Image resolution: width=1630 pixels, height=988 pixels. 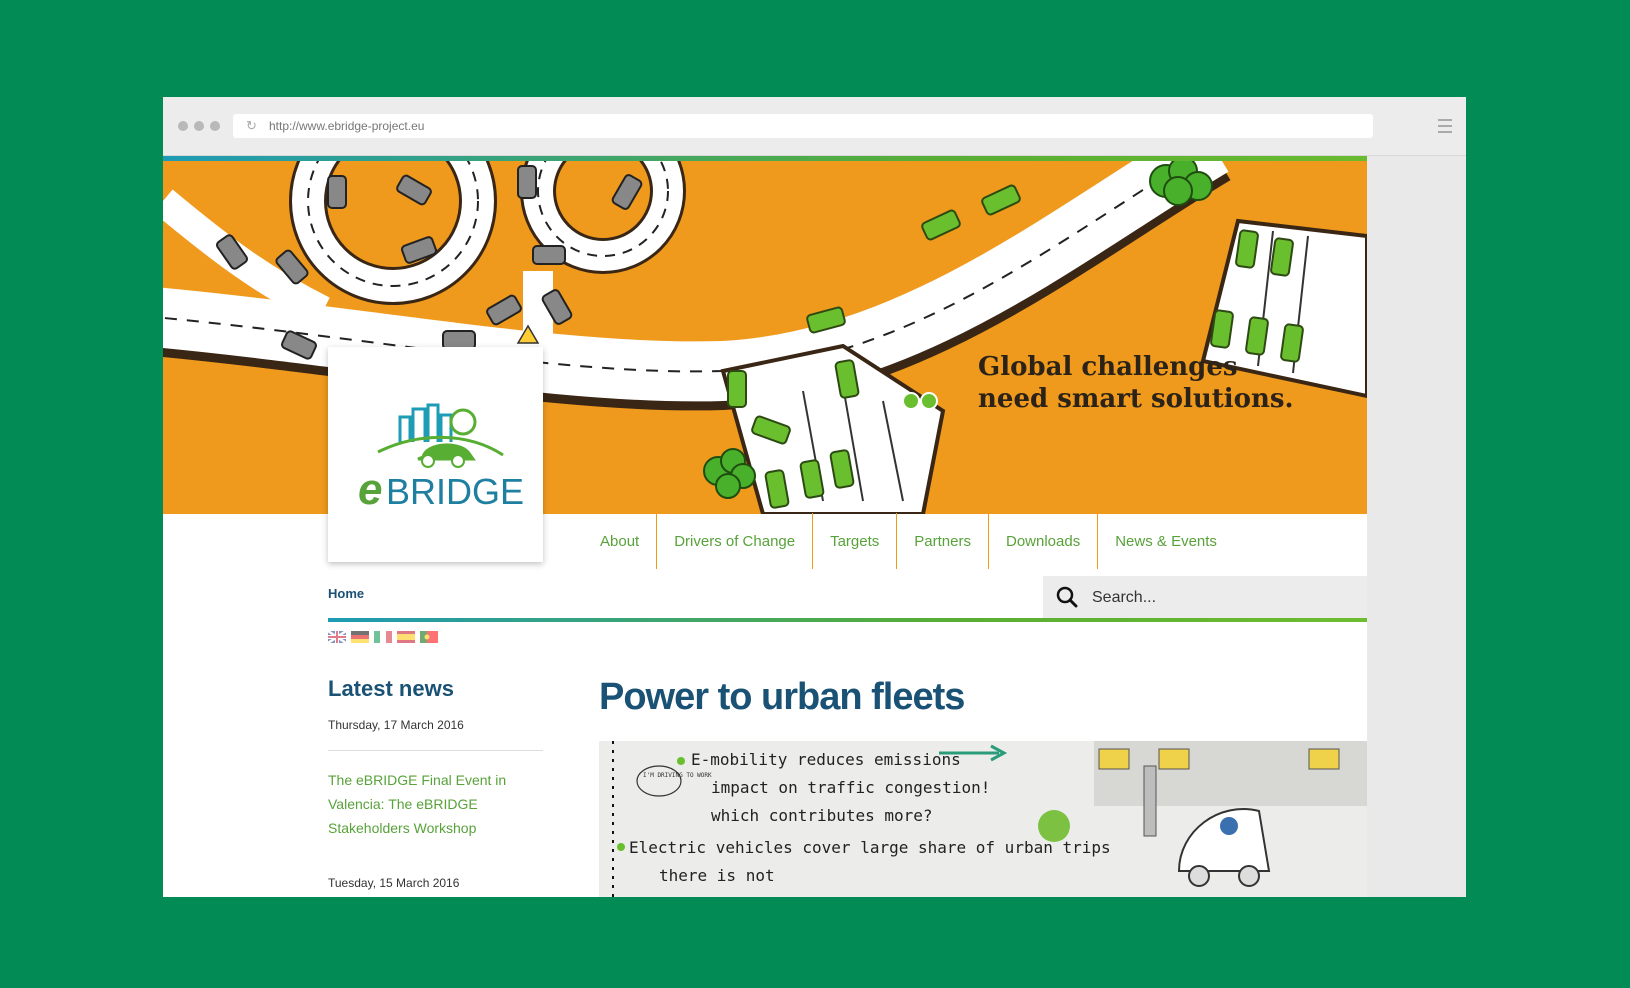 I want to click on tagline-line-2: need smart solutions., so click(x=1136, y=399).